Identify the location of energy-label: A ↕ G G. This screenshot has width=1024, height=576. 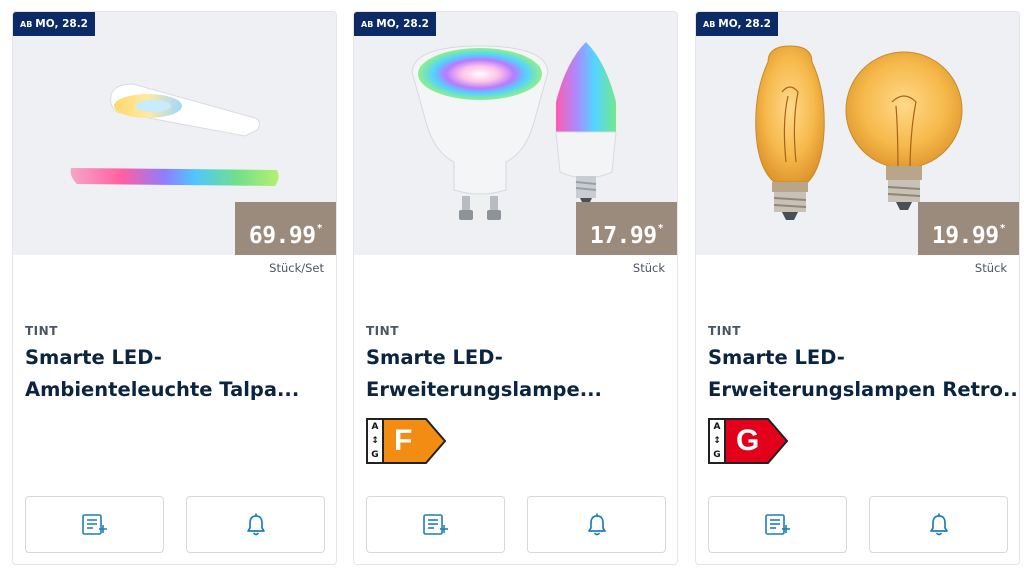
(748, 441).